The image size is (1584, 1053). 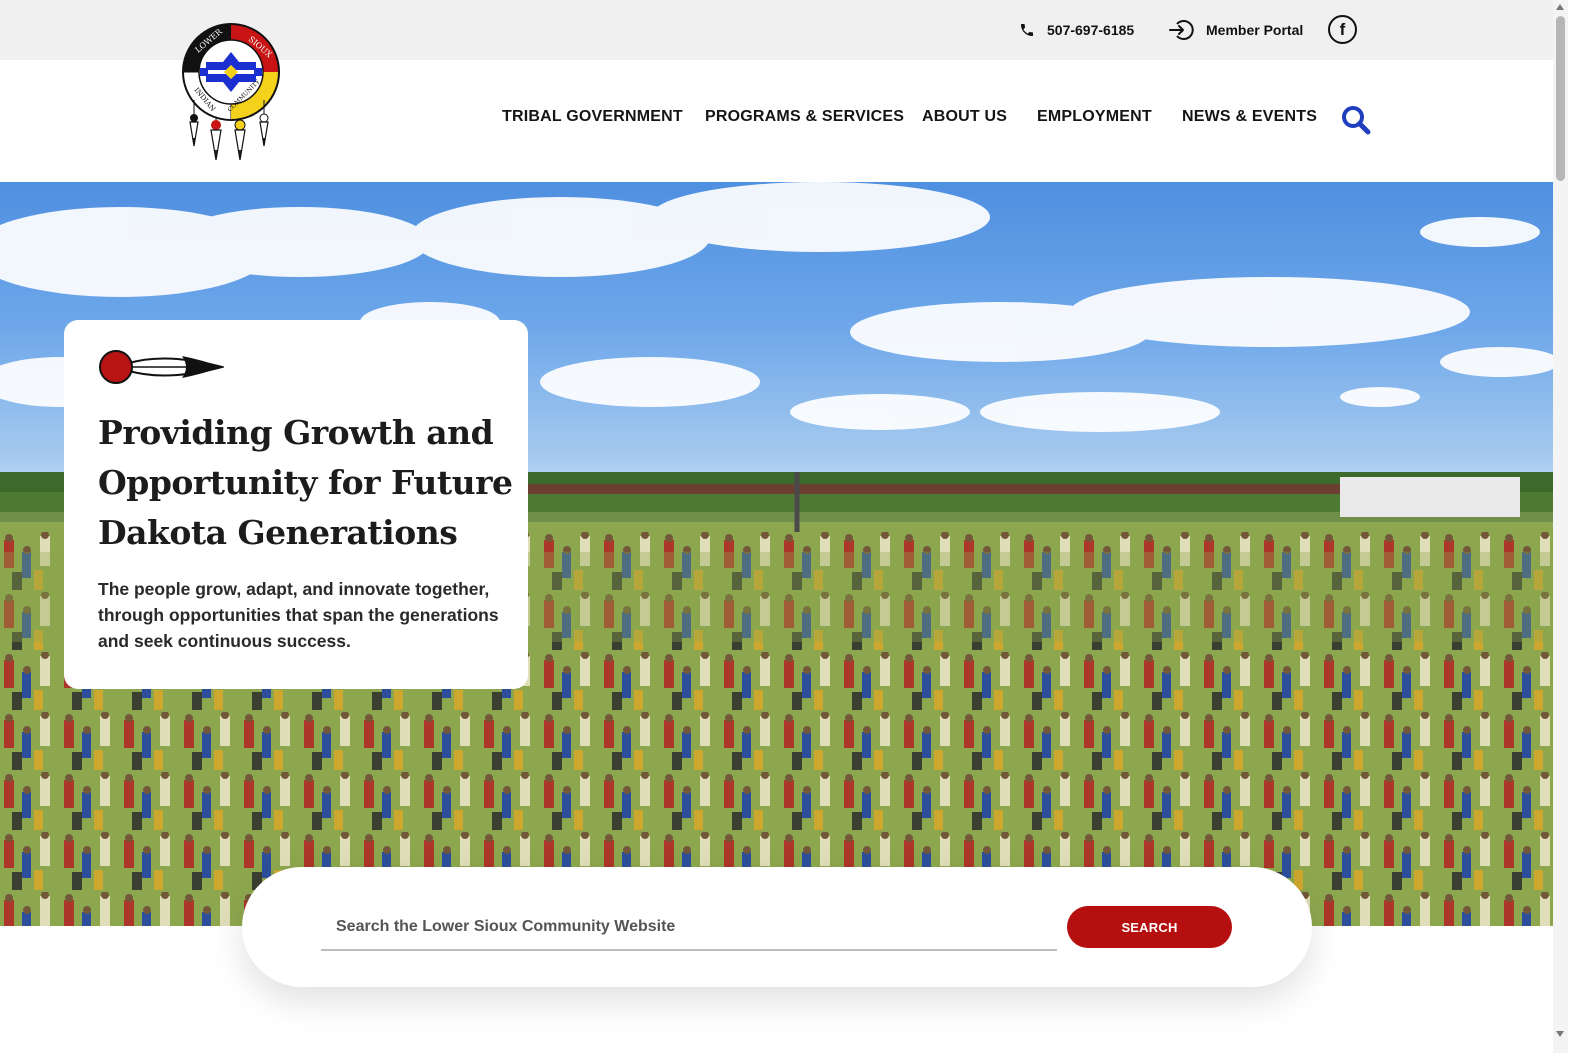 What do you see at coordinates (1094, 120) in the screenshot?
I see `nav-employment: EMPLOYMENT` at bounding box center [1094, 120].